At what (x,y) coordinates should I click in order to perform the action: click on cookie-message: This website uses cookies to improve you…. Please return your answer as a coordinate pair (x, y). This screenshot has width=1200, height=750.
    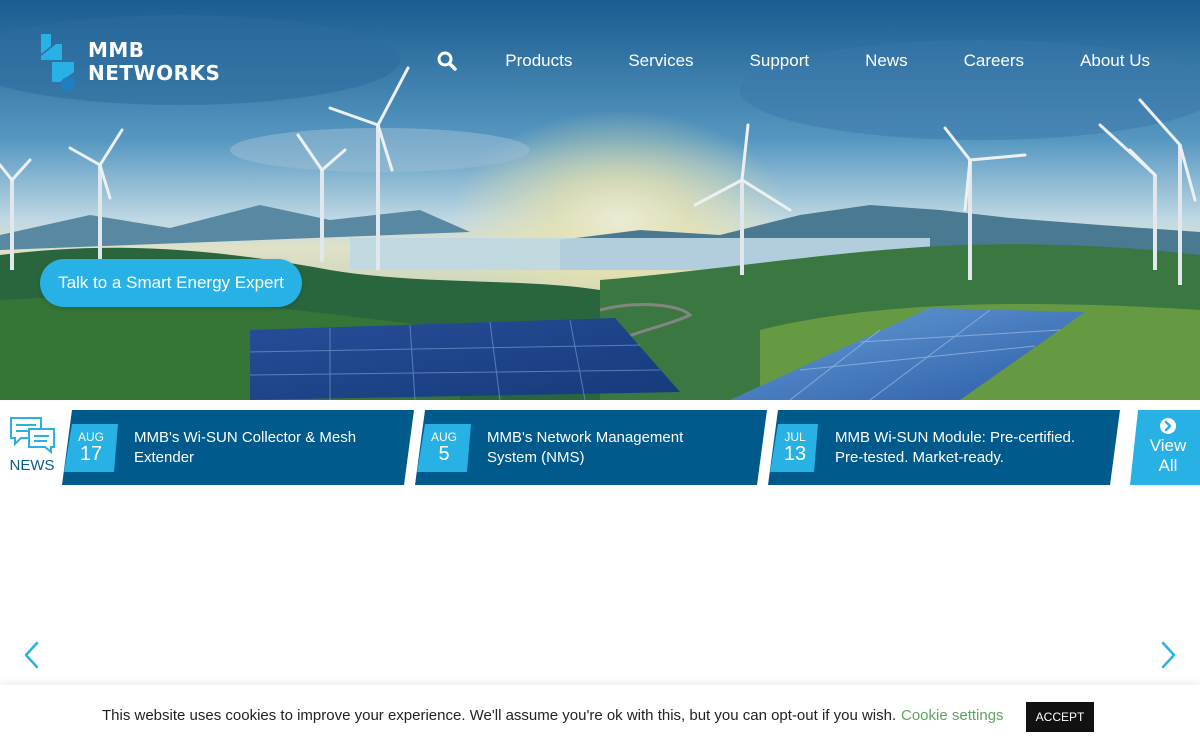
    Looking at the image, I should click on (499, 715).